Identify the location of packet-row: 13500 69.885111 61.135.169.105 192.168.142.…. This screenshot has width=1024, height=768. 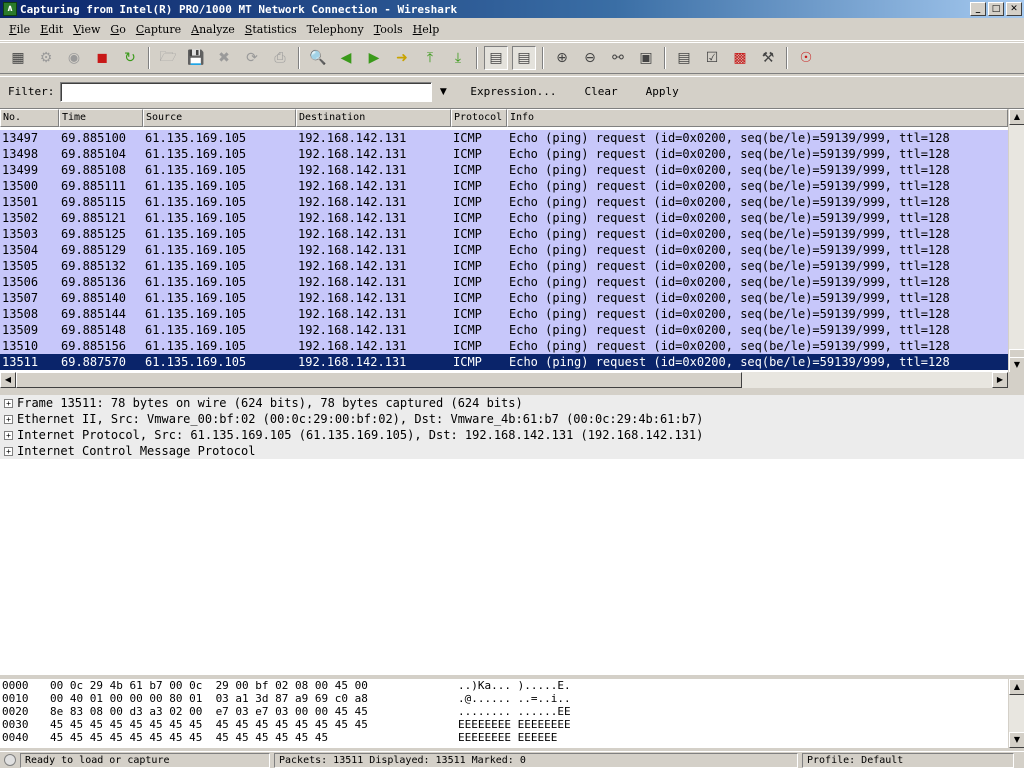
(504, 186).